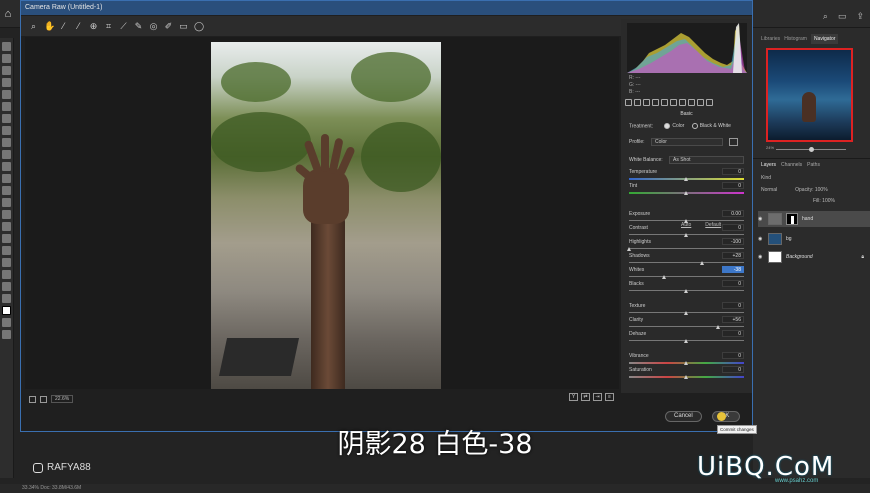  I want to click on straighten-icon: ⟋, so click(123, 26).